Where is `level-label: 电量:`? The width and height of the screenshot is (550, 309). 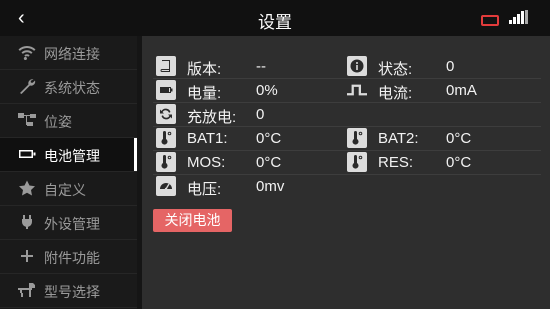 level-label: 电量: is located at coordinates (204, 93).